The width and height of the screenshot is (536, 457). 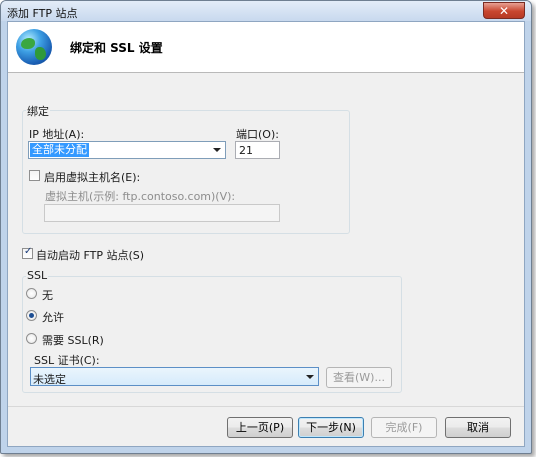 I want to click on checkmark-icon: ✓, so click(x=28, y=251).